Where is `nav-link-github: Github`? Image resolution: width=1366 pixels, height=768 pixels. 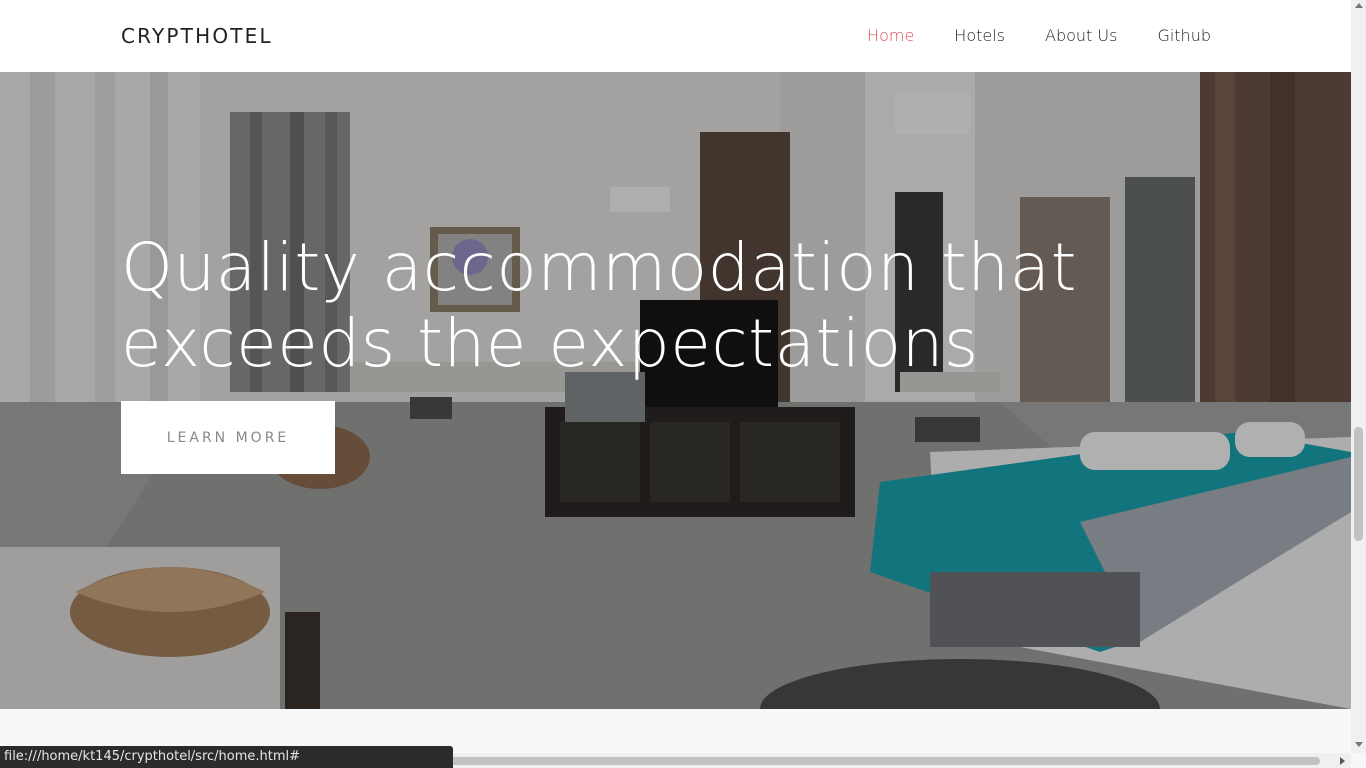
nav-link-github: Github is located at coordinates (1184, 35).